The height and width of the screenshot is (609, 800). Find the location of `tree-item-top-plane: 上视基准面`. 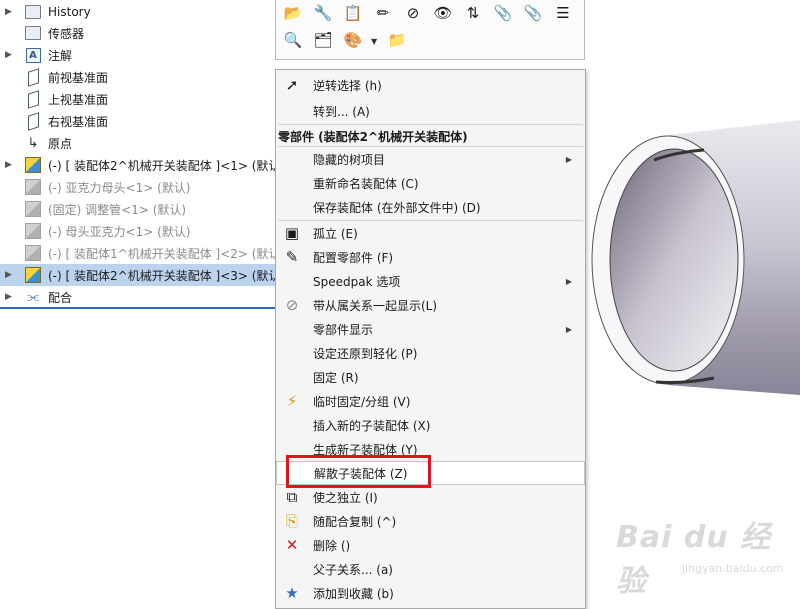

tree-item-top-plane: 上视基准面 is located at coordinates (138, 99).